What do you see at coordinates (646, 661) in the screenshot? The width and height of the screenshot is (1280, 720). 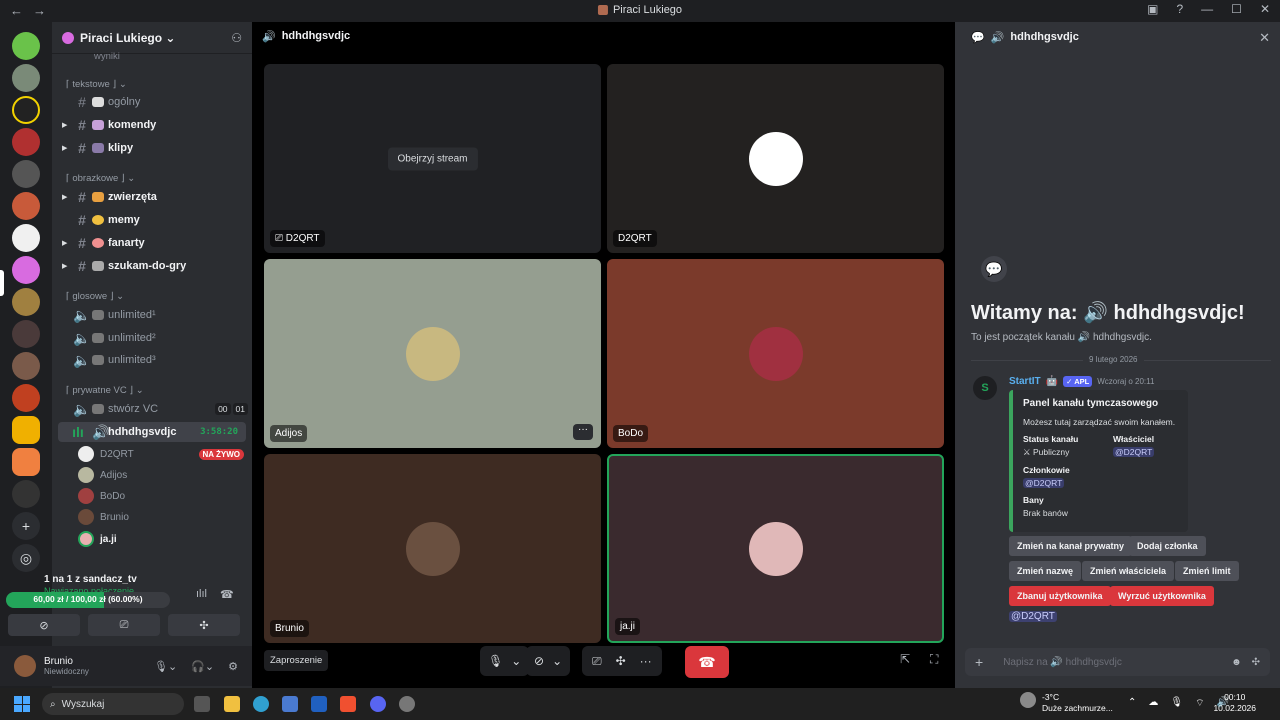 I see `more-icon: ···` at bounding box center [646, 661].